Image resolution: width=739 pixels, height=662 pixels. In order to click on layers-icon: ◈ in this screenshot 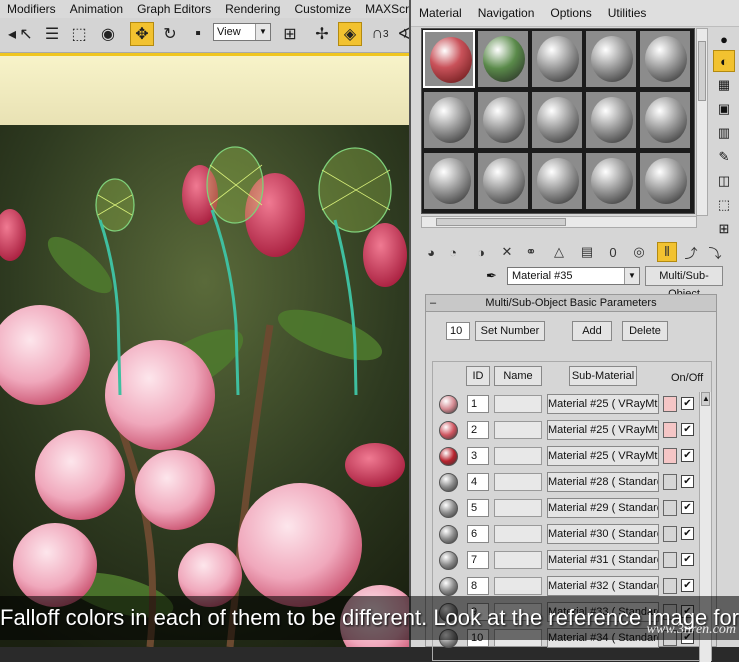, I will do `click(350, 34)`.